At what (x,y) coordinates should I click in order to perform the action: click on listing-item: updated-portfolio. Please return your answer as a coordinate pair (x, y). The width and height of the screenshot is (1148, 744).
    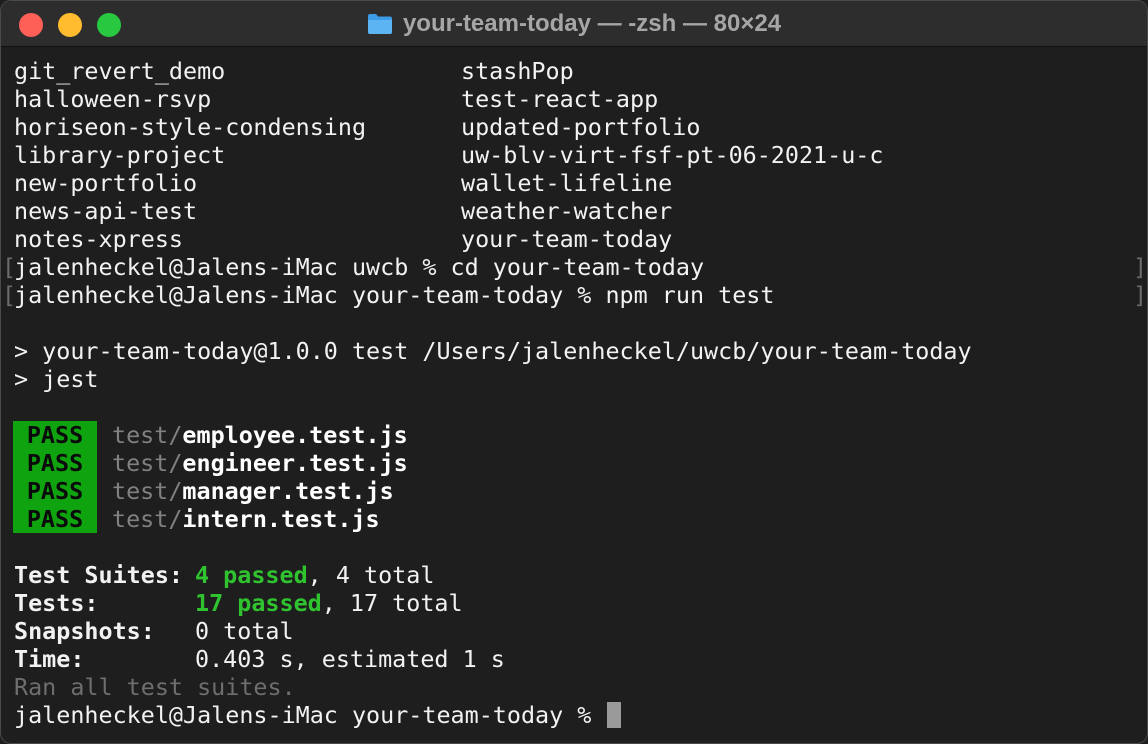
    Looking at the image, I should click on (581, 127).